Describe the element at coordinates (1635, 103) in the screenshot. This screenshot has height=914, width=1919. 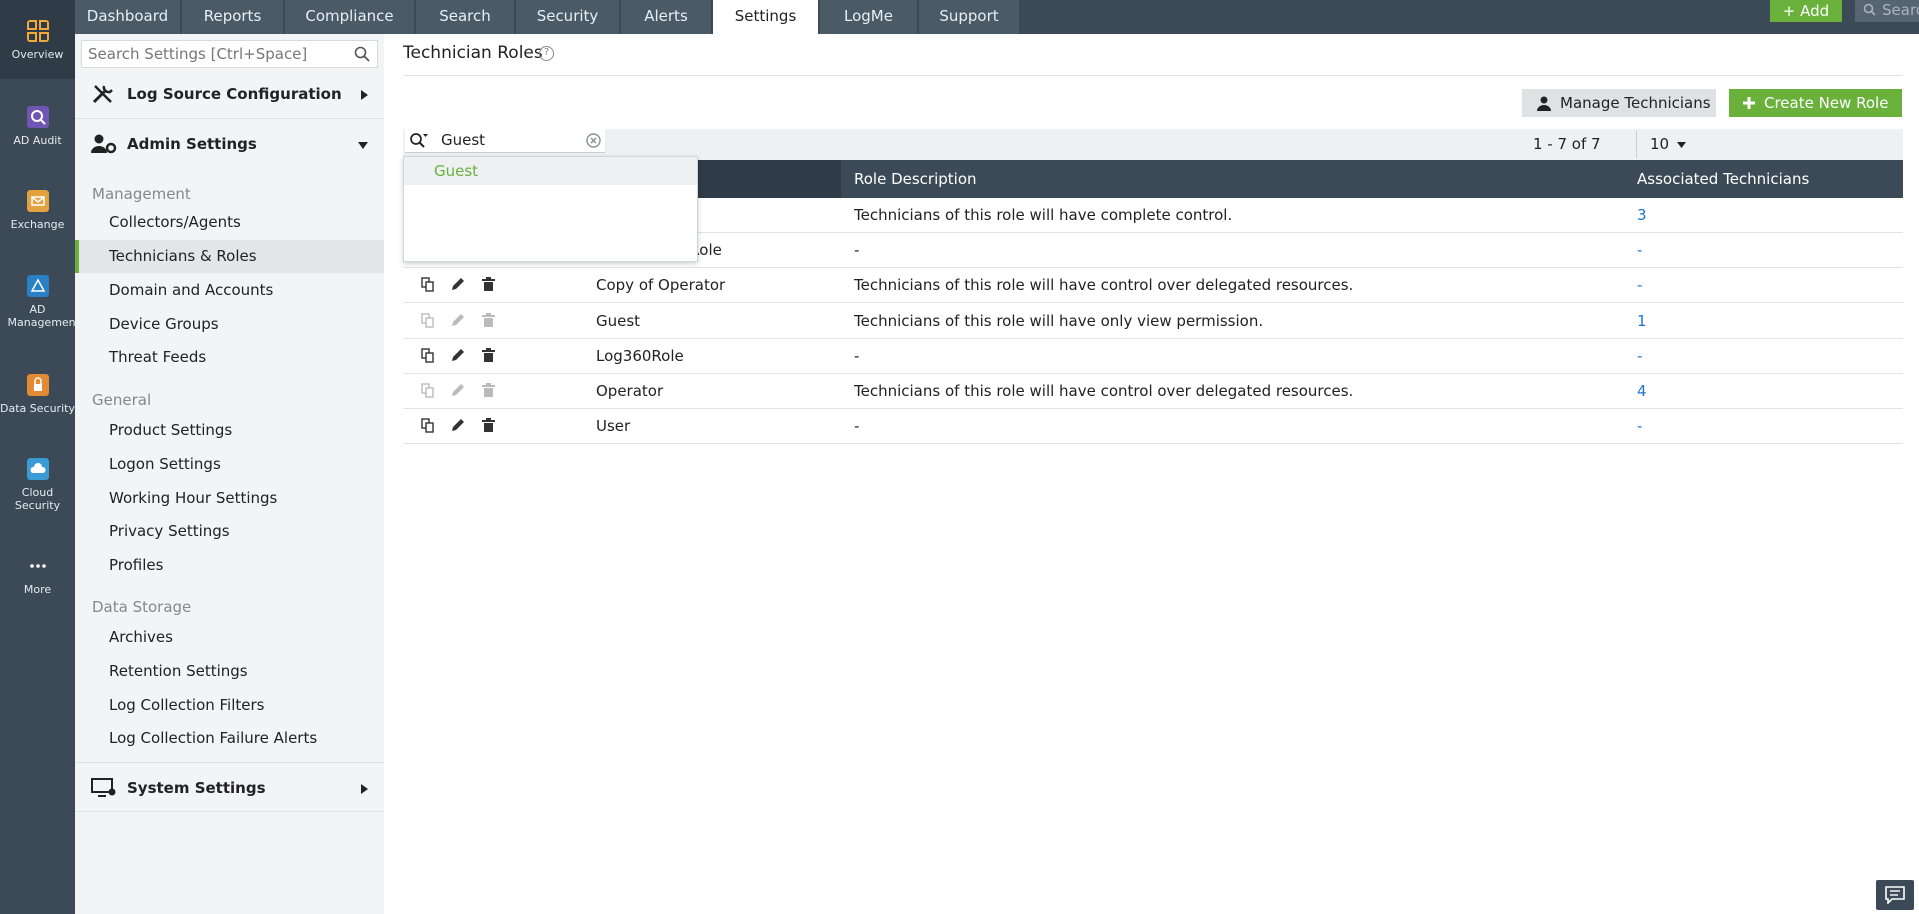
I see `manage-technicians-label: Manage Technicians` at that location.